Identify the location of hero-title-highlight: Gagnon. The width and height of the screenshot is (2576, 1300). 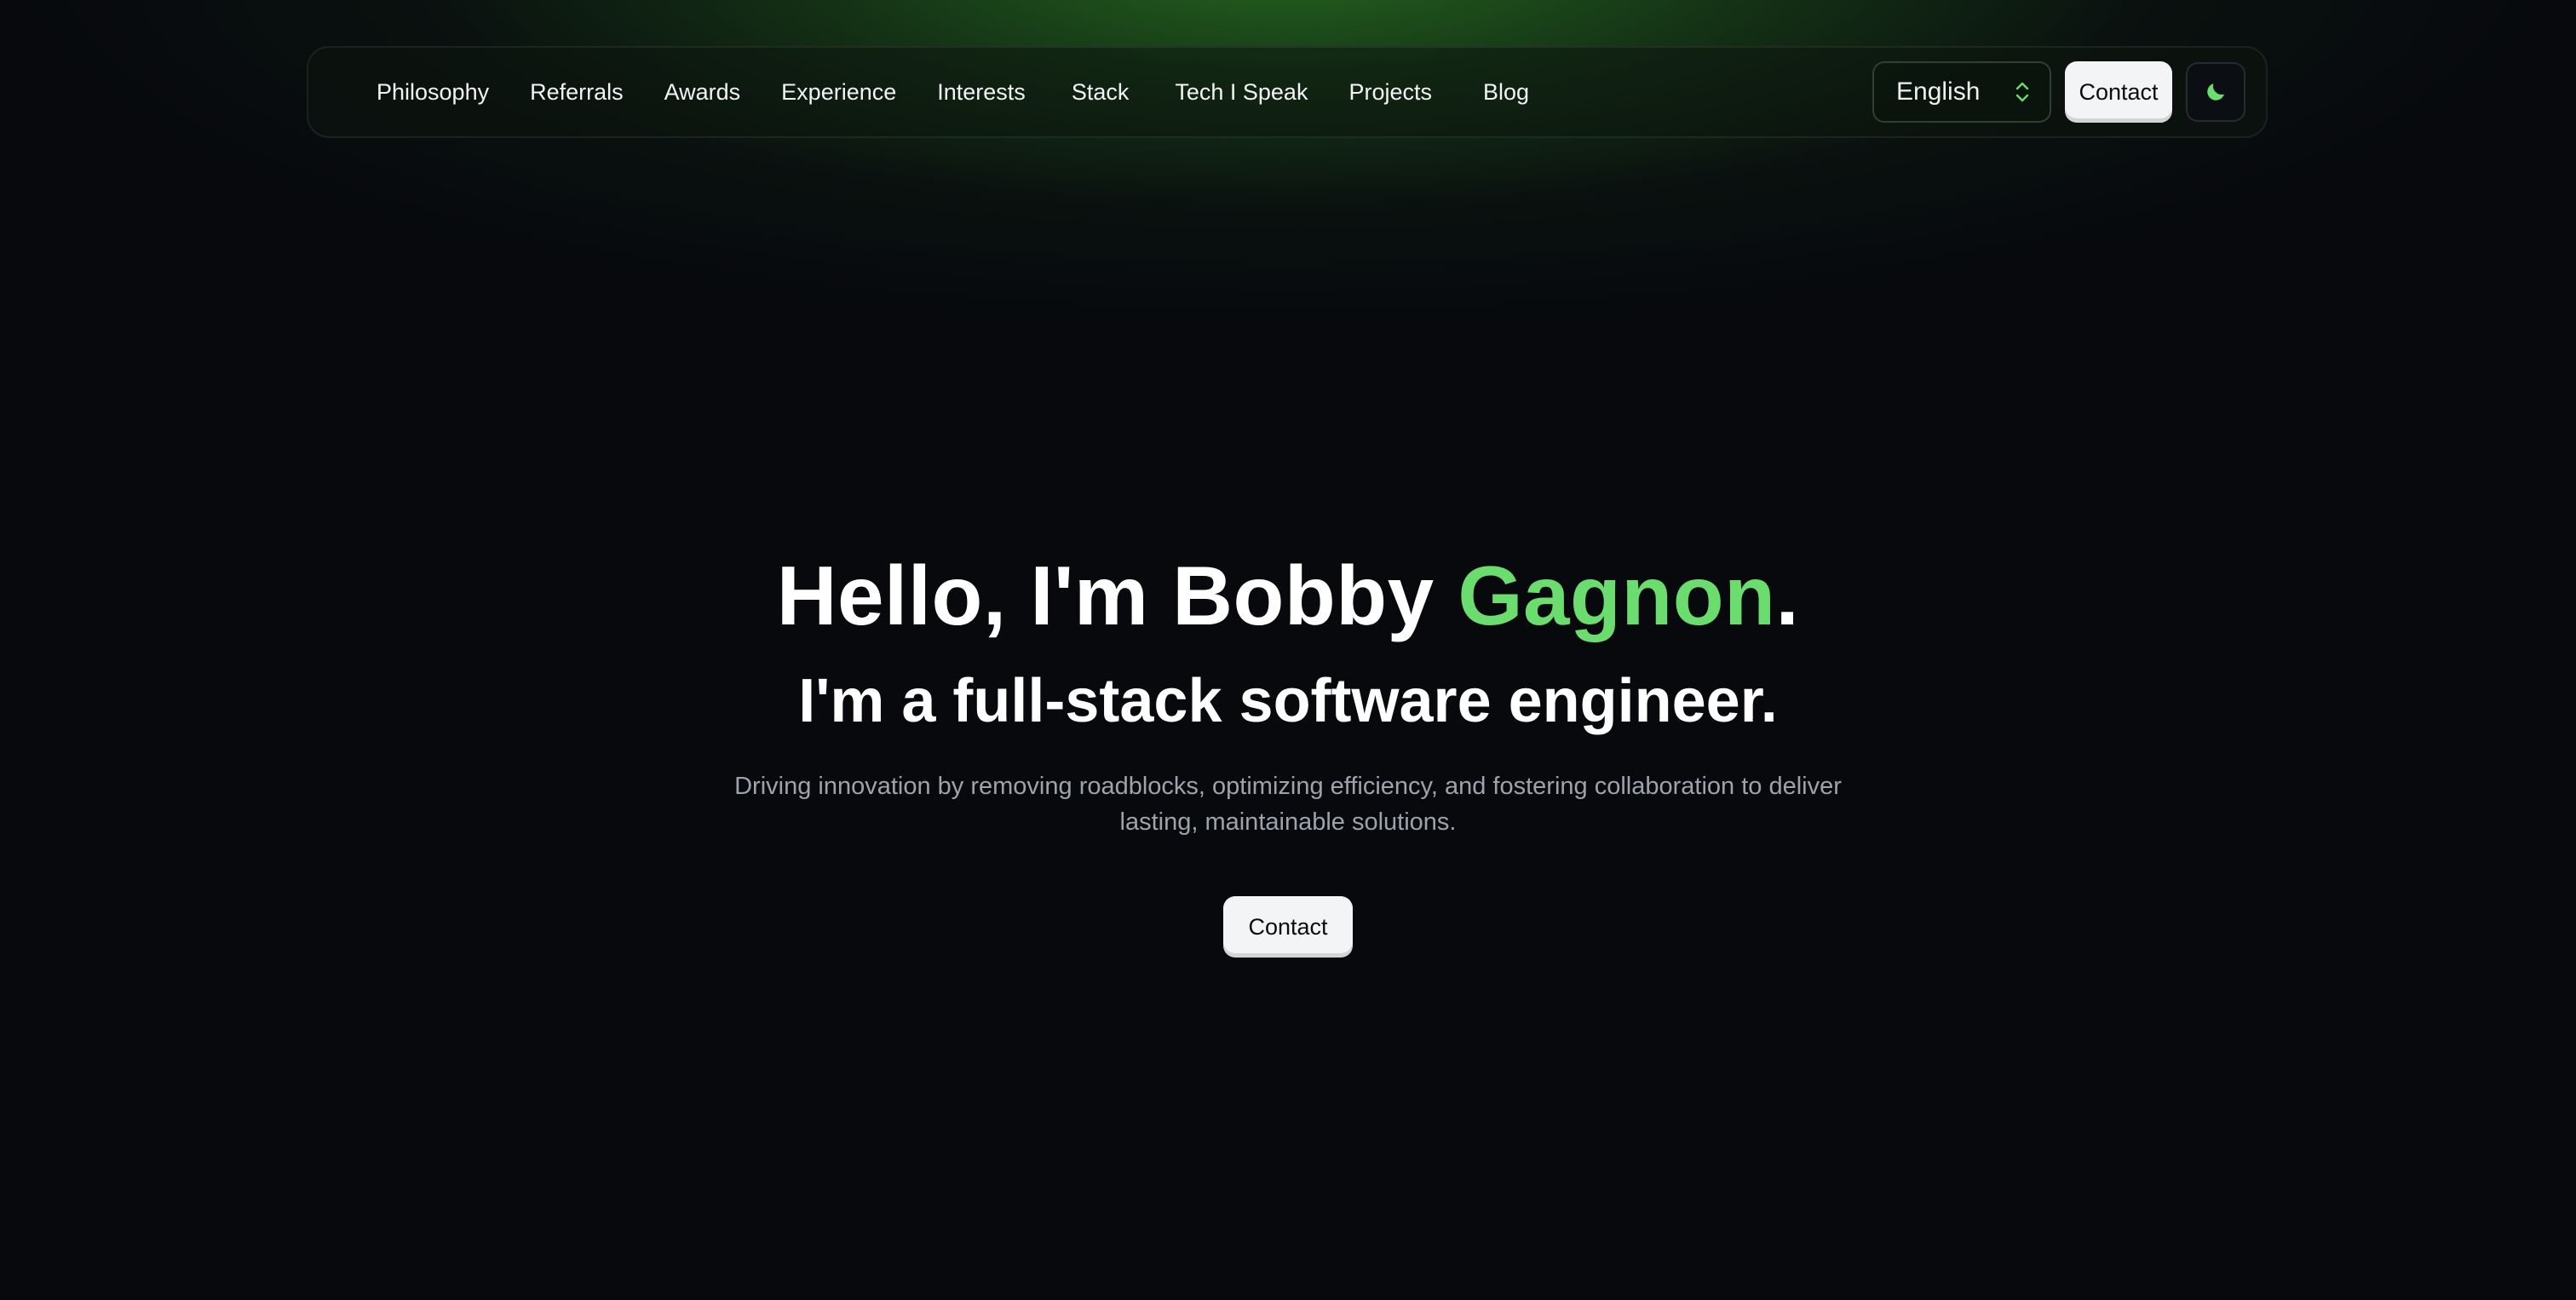
(1617, 595).